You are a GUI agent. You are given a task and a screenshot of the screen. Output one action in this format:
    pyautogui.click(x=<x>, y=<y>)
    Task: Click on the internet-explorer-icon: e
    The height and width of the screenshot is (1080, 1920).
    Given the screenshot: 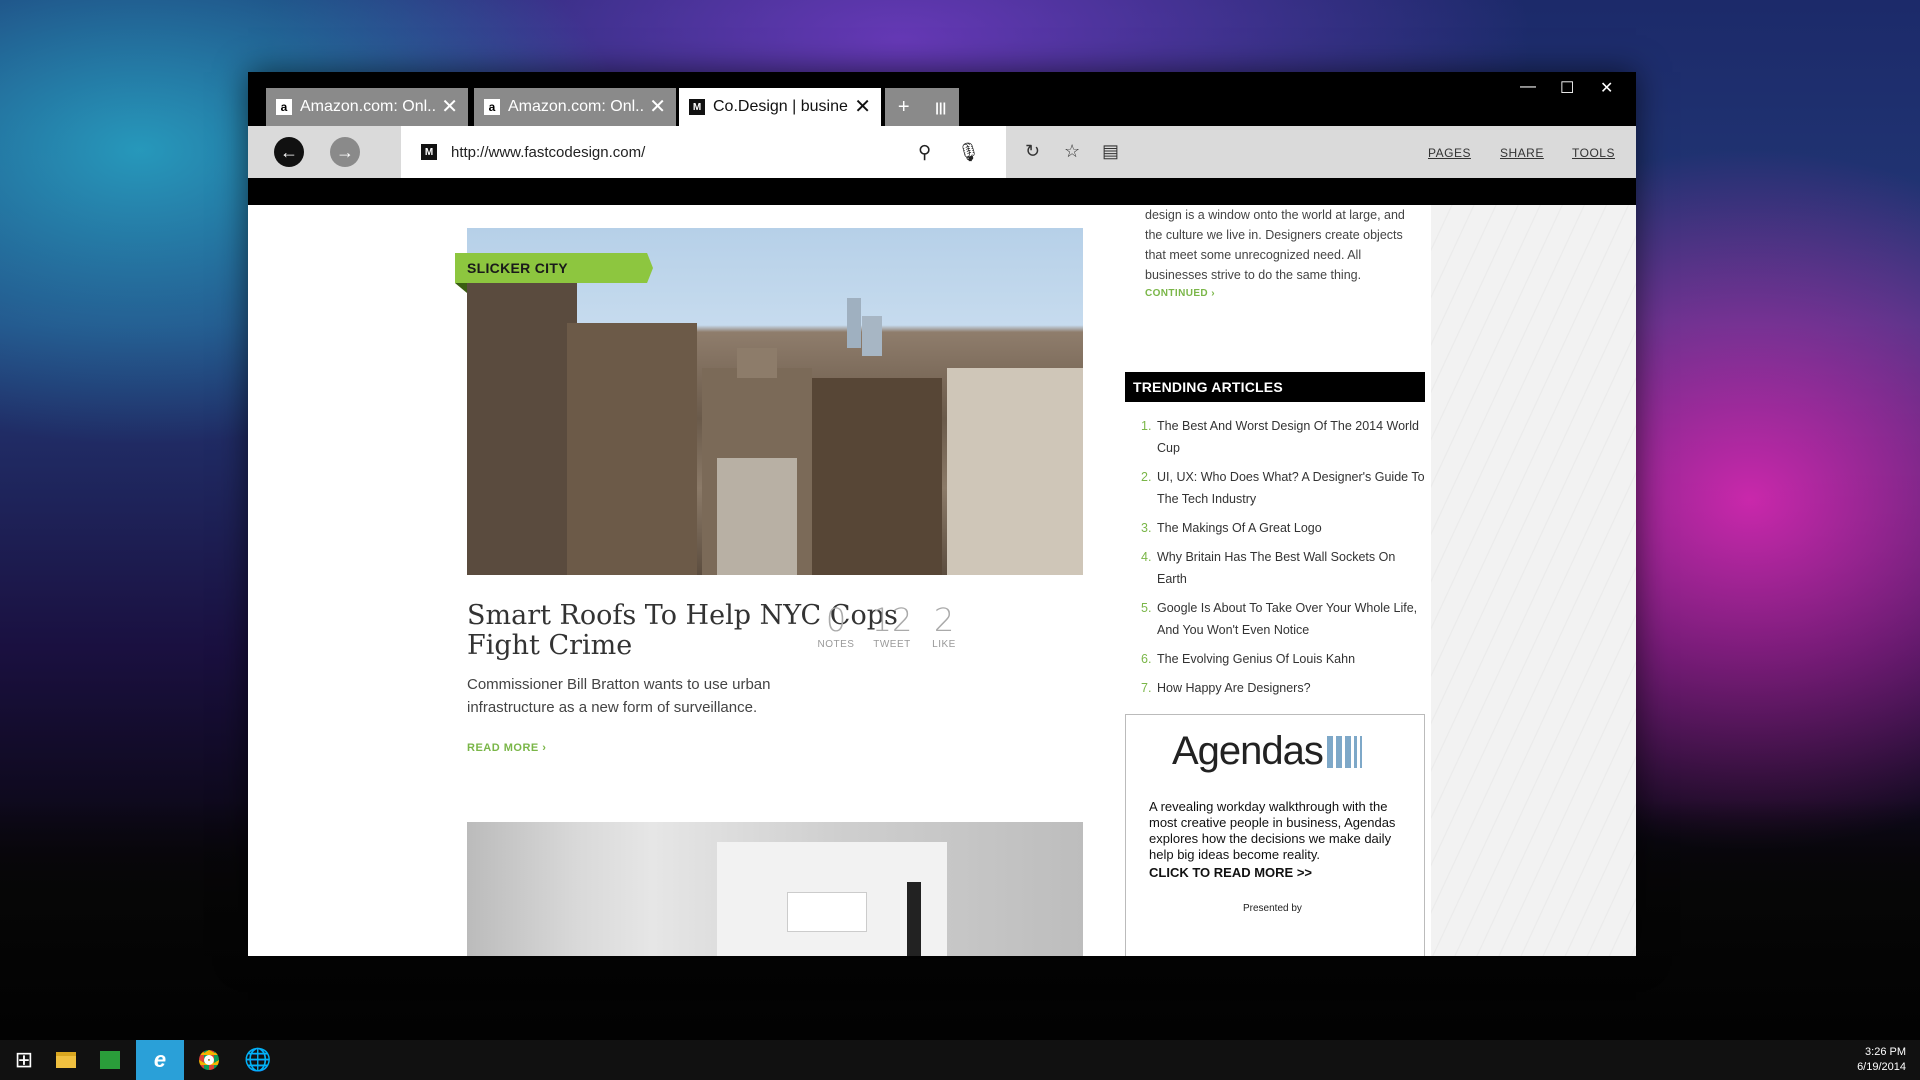 What is the action you would take?
    pyautogui.click(x=160, y=1060)
    